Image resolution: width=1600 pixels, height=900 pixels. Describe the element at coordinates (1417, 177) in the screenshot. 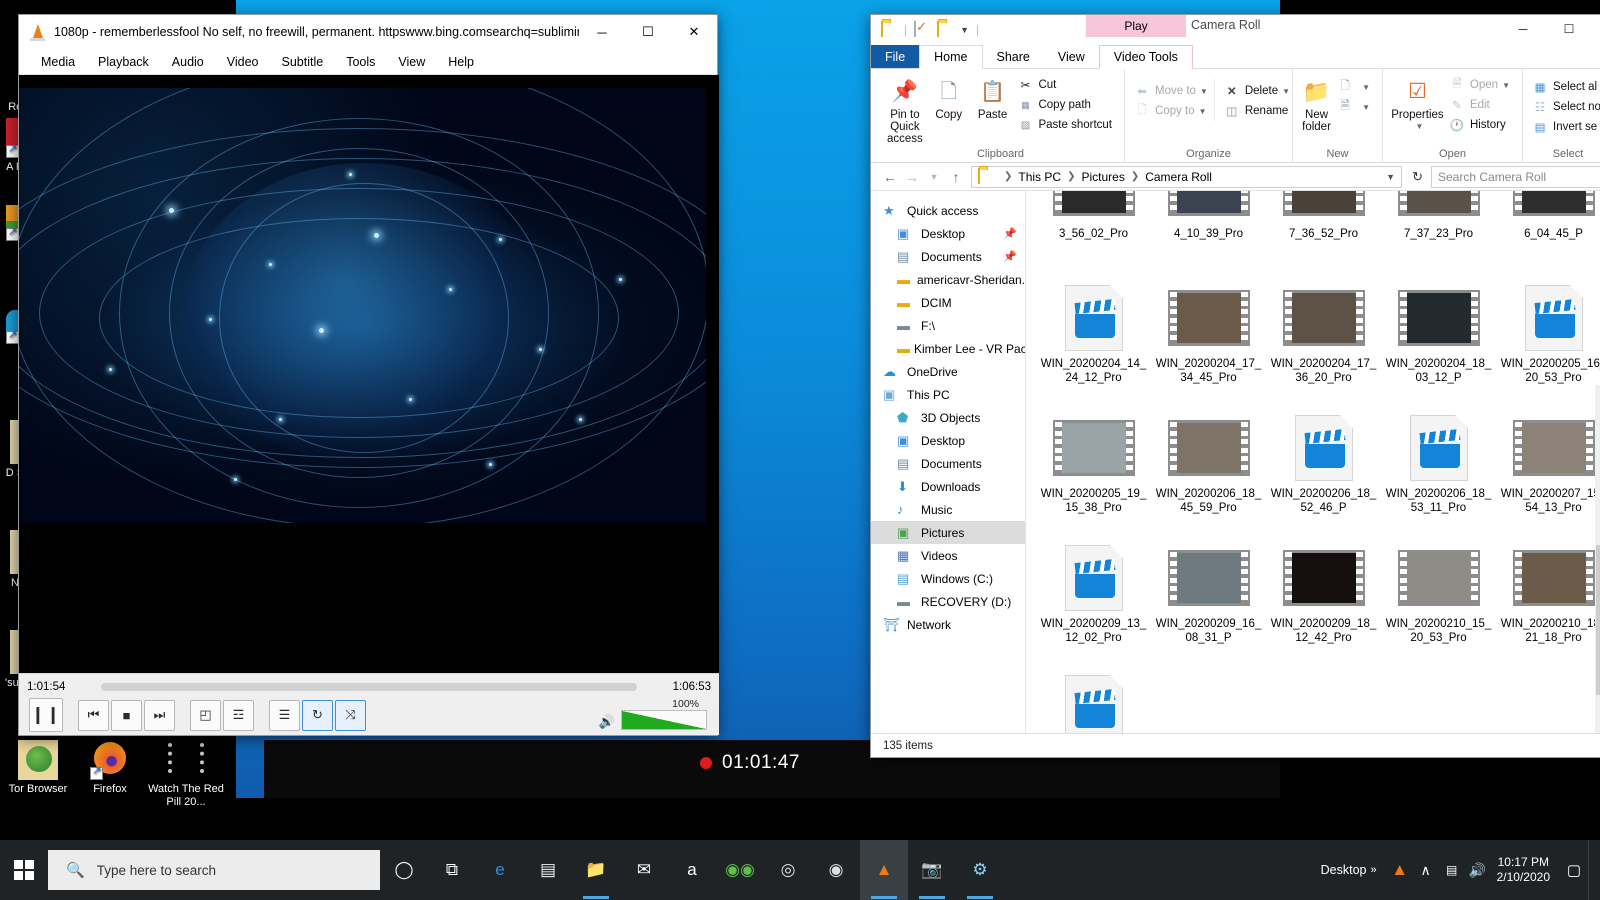

I see `refresh-button: ↻` at that location.